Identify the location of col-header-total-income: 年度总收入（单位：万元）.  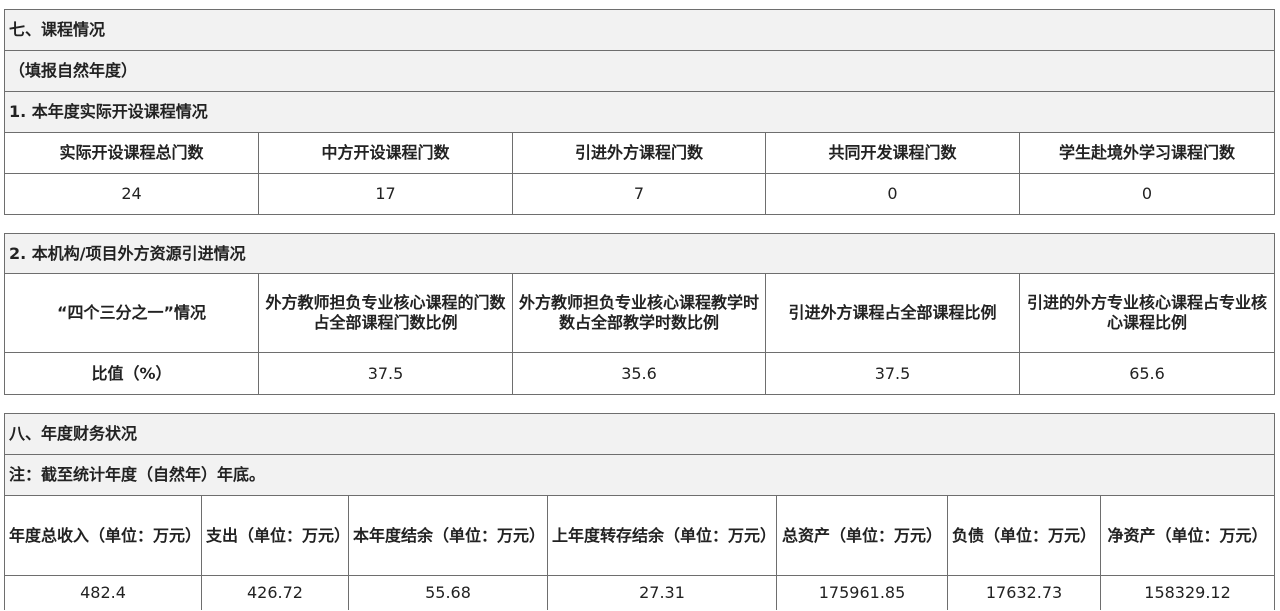
(103, 535).